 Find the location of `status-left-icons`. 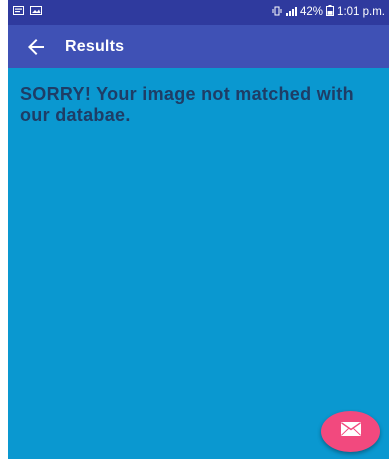

status-left-icons is located at coordinates (27, 12).